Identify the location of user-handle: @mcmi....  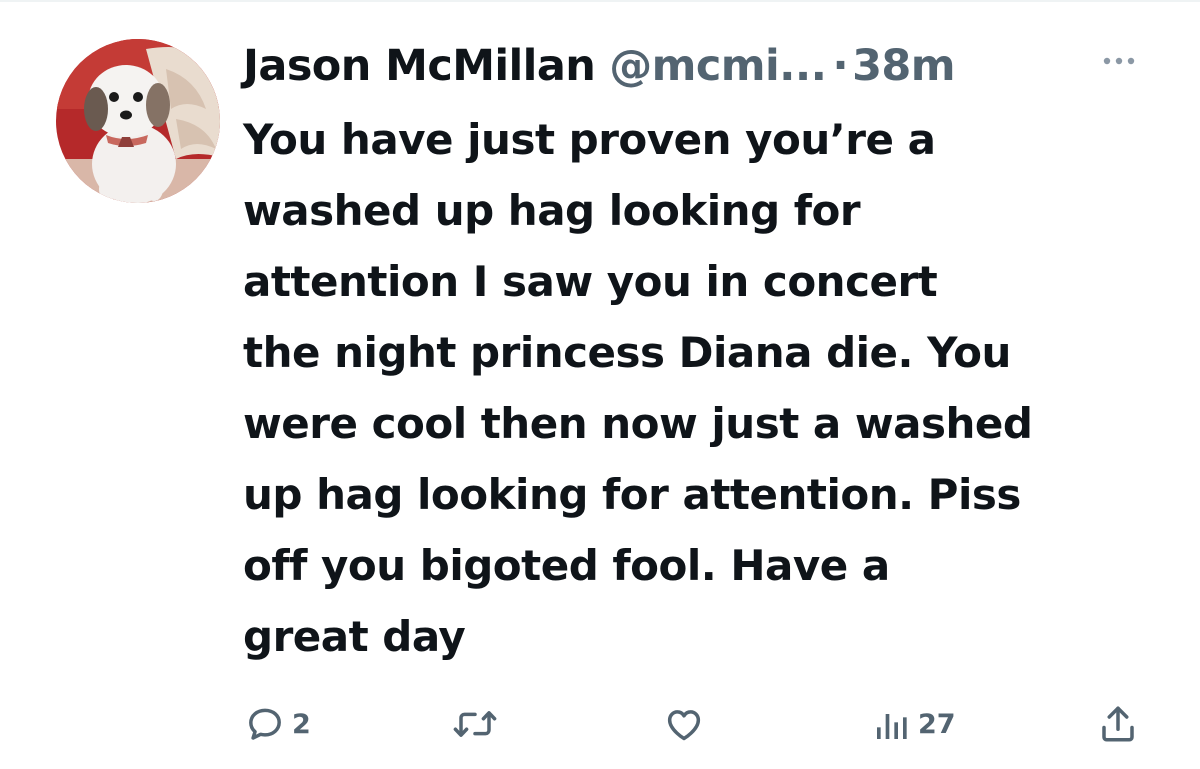
(718, 66).